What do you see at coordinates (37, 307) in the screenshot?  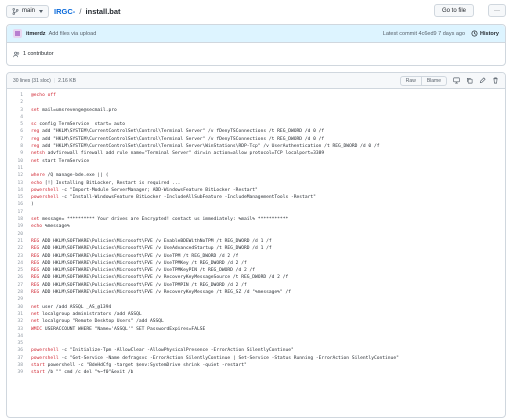 I see `code-keyword: net` at bounding box center [37, 307].